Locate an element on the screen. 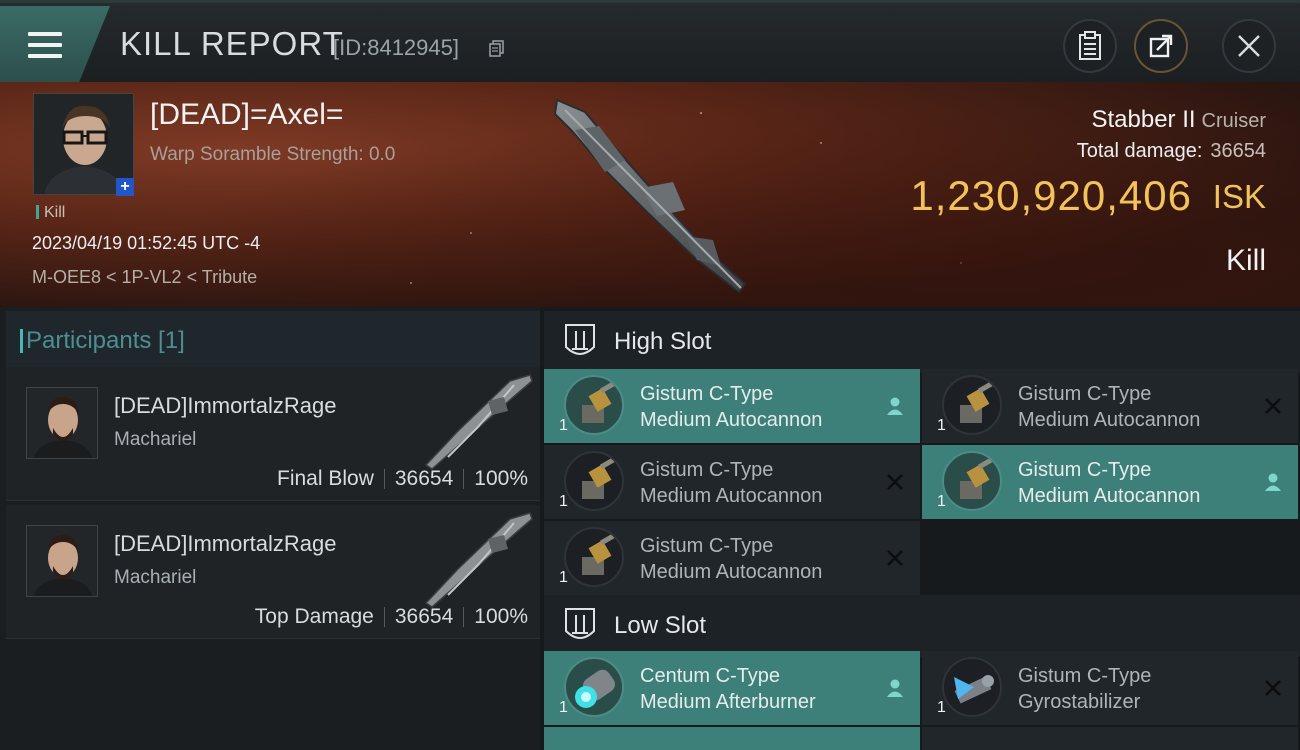 Image resolution: width=1300 pixels, height=750 pixels. share-icon is located at coordinates (1161, 46).